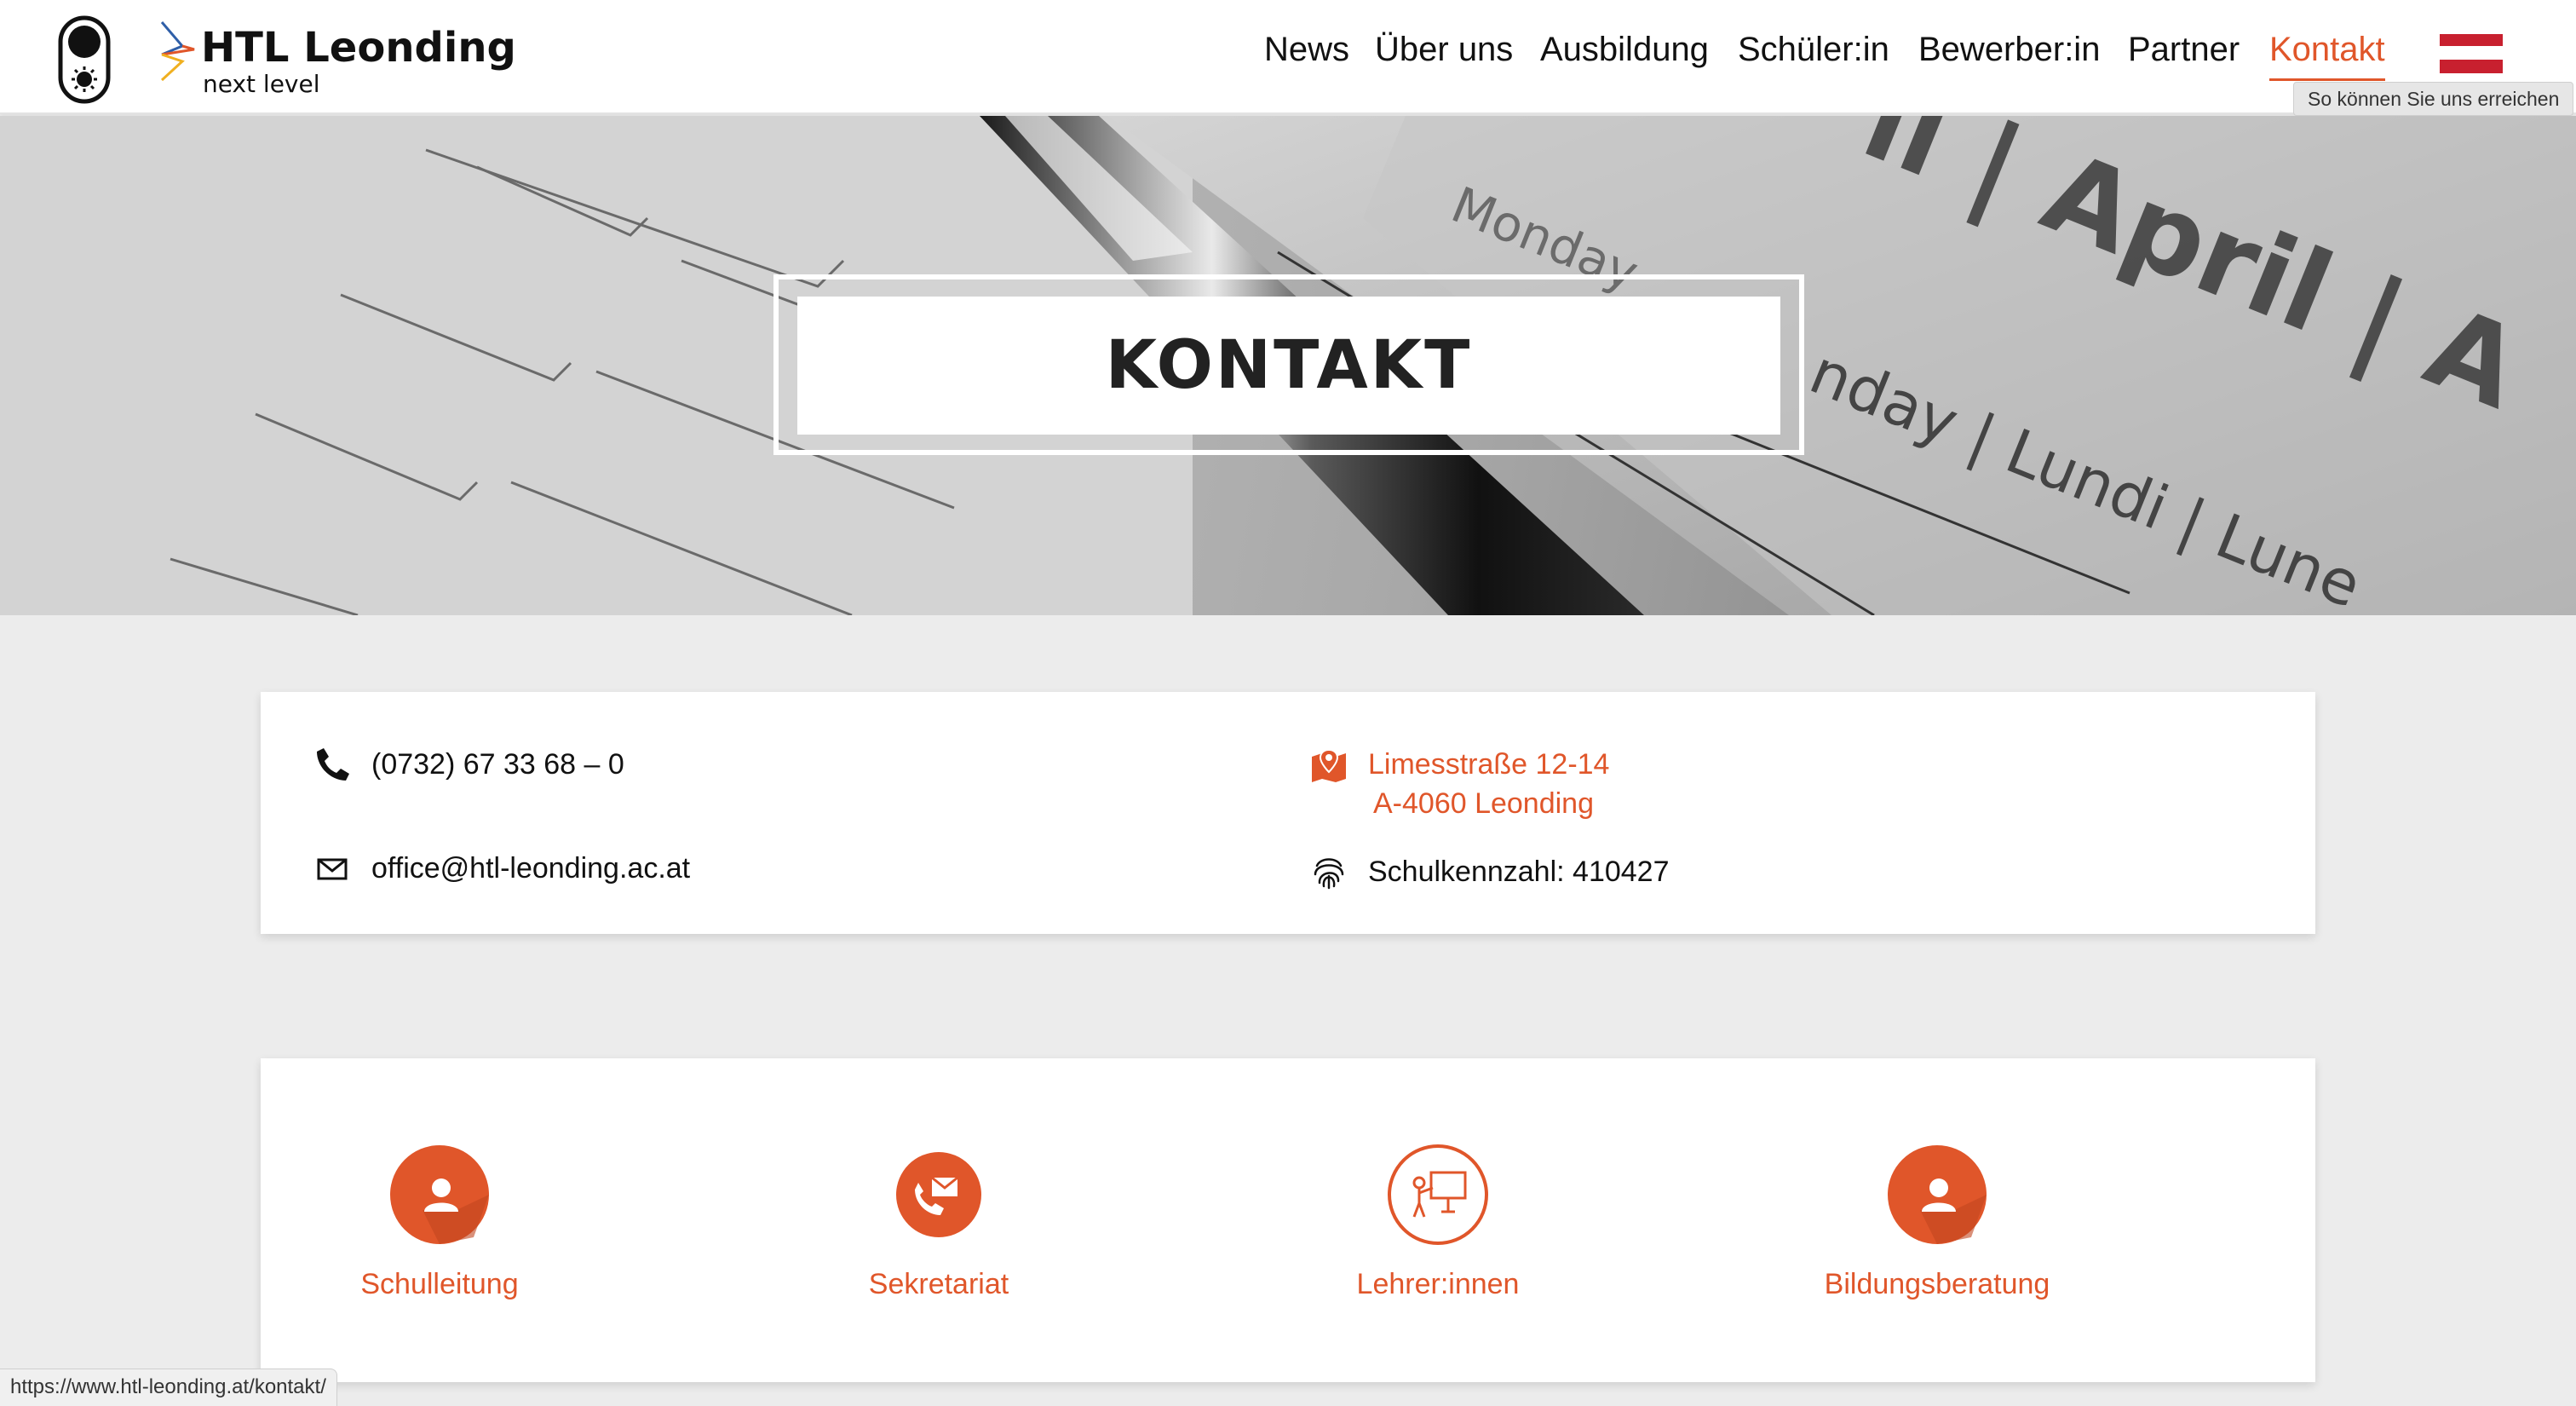 The width and height of the screenshot is (2576, 1406). What do you see at coordinates (1519, 872) in the screenshot?
I see `school-code-text: Schulkennzahl: 410427` at bounding box center [1519, 872].